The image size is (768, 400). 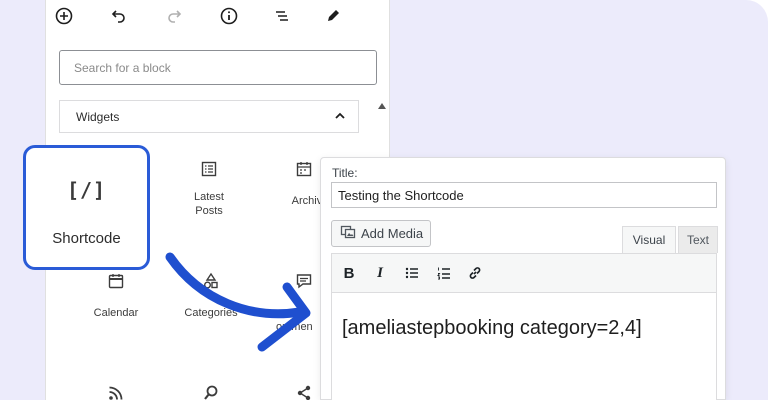 I want to click on block-label: Categories, so click(x=211, y=313).